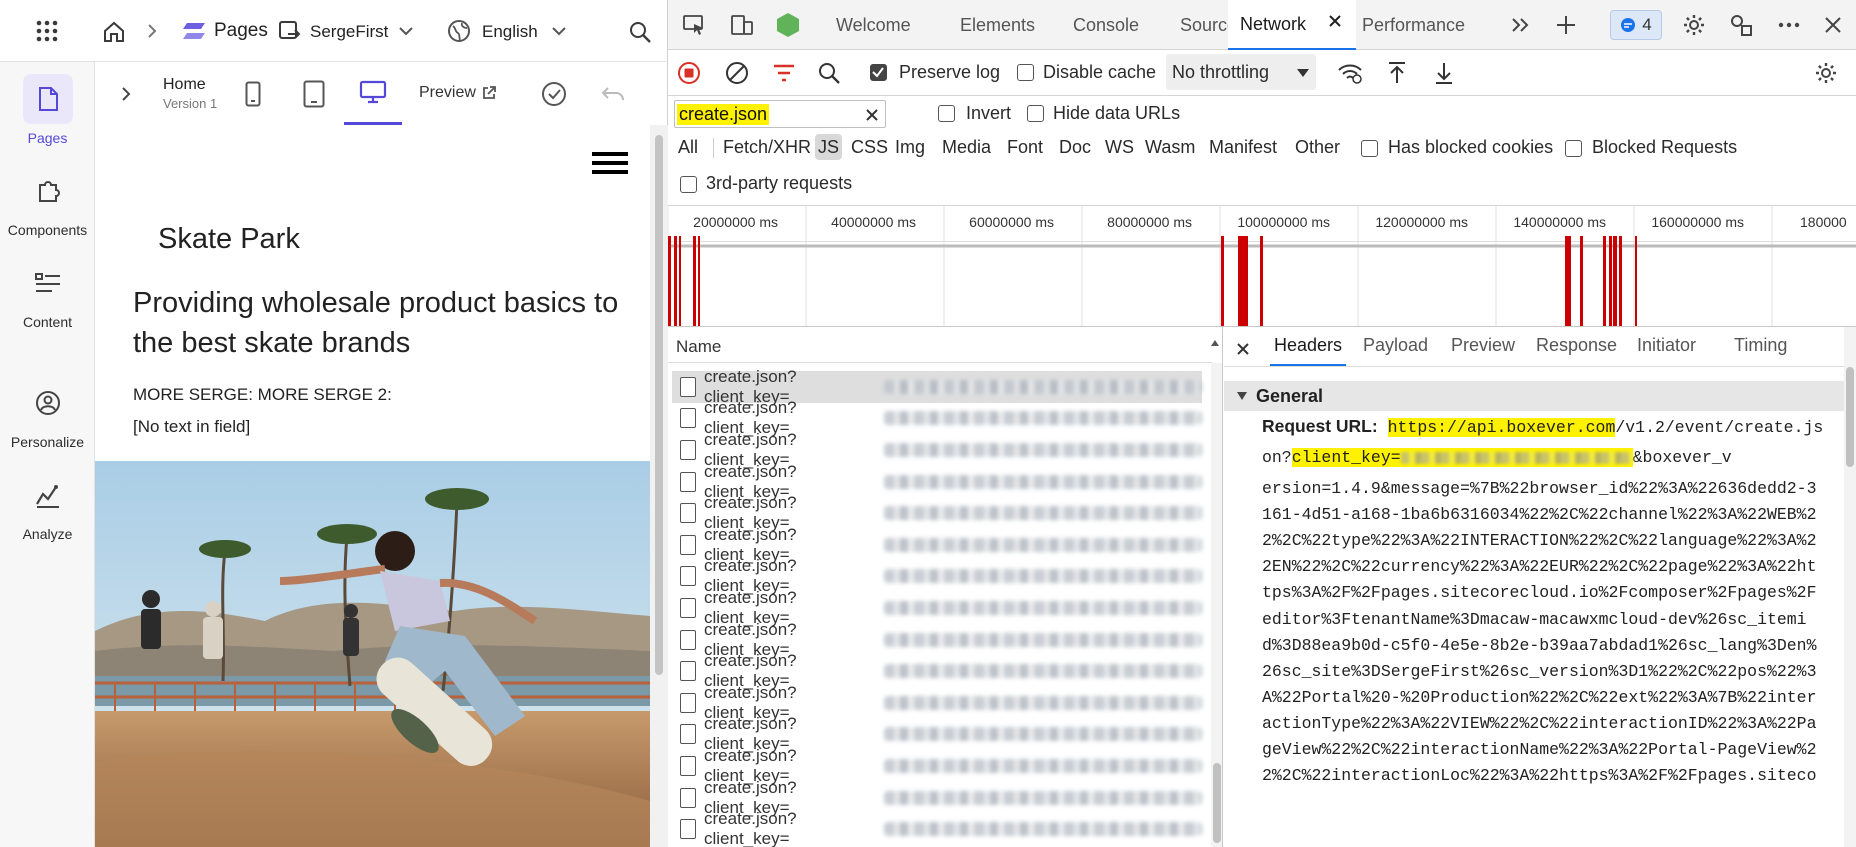 The height and width of the screenshot is (847, 1856). What do you see at coordinates (1292, 25) in the screenshot?
I see `tab-network: Network` at bounding box center [1292, 25].